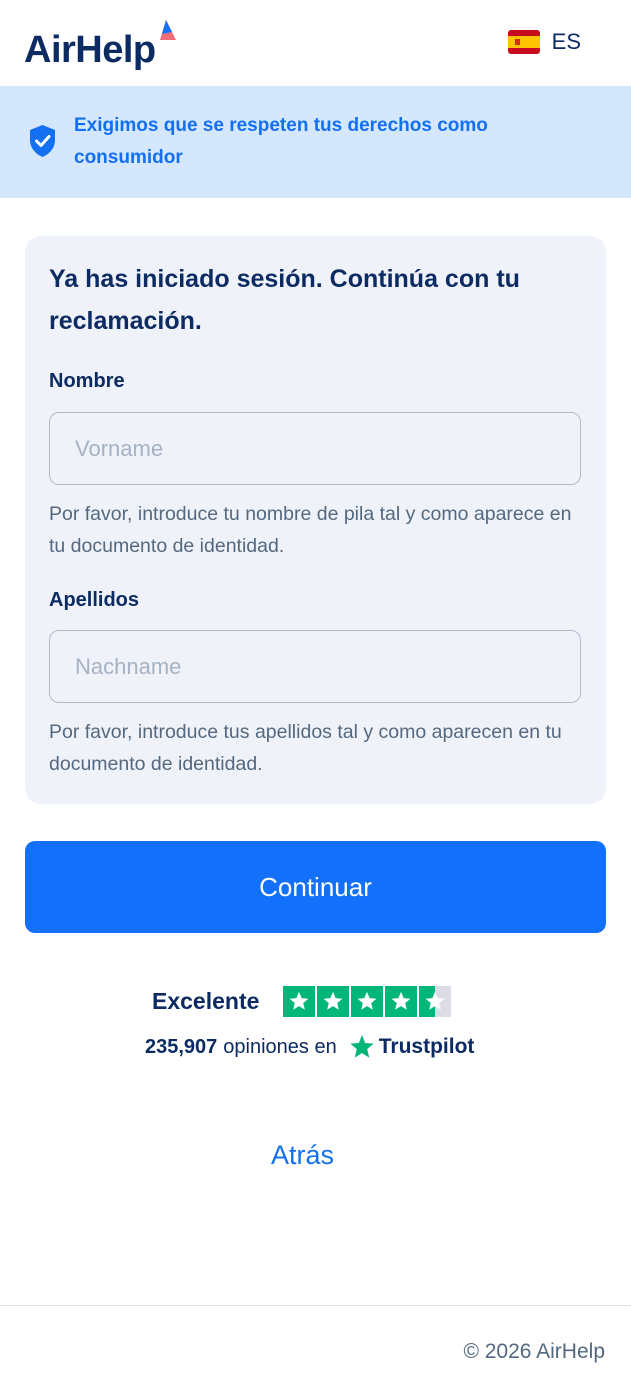 The image size is (631, 1400). What do you see at coordinates (426, 1046) in the screenshot?
I see `trustpilot-brand: Trustpilot` at bounding box center [426, 1046].